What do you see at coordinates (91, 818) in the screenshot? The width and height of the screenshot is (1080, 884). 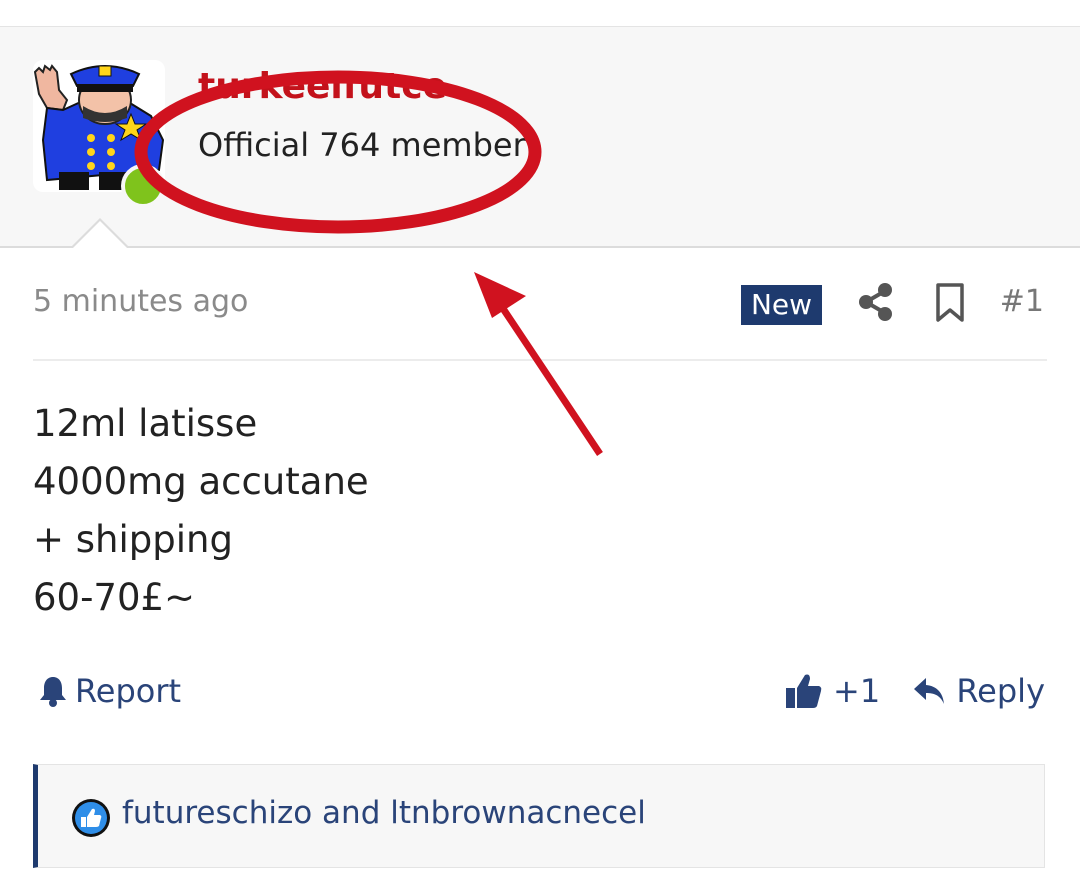 I see `like-reaction-icon` at bounding box center [91, 818].